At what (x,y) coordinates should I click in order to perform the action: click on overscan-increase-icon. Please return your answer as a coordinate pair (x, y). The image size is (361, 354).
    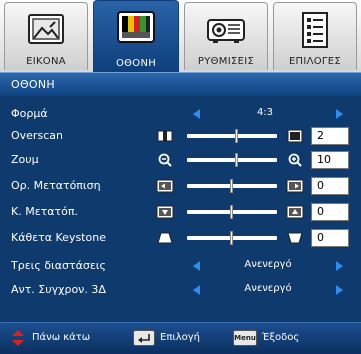
    Looking at the image, I should click on (295, 136).